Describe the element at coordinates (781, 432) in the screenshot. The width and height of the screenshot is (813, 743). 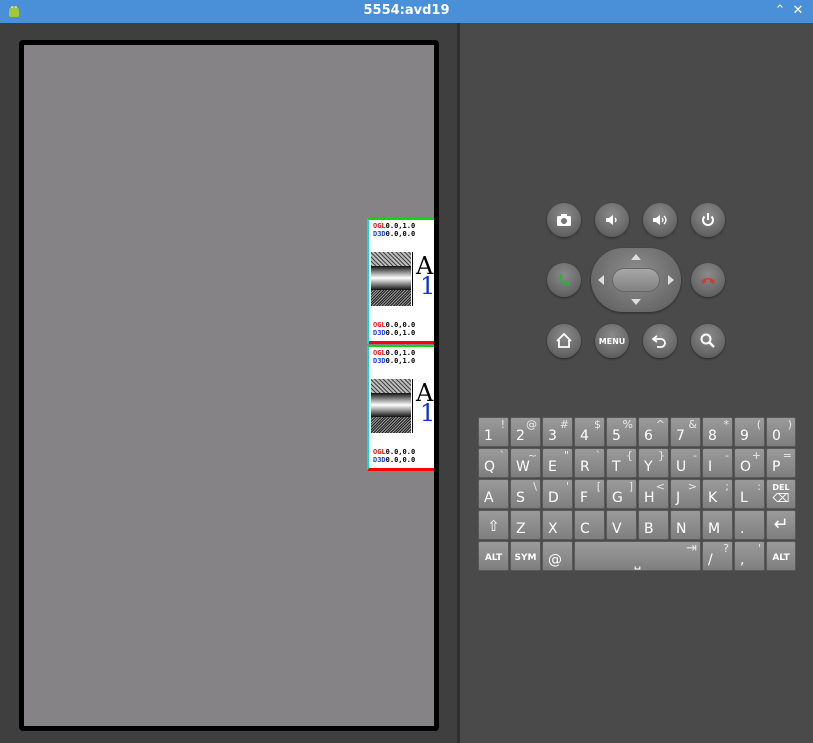
I see `key-0: 0)` at that location.